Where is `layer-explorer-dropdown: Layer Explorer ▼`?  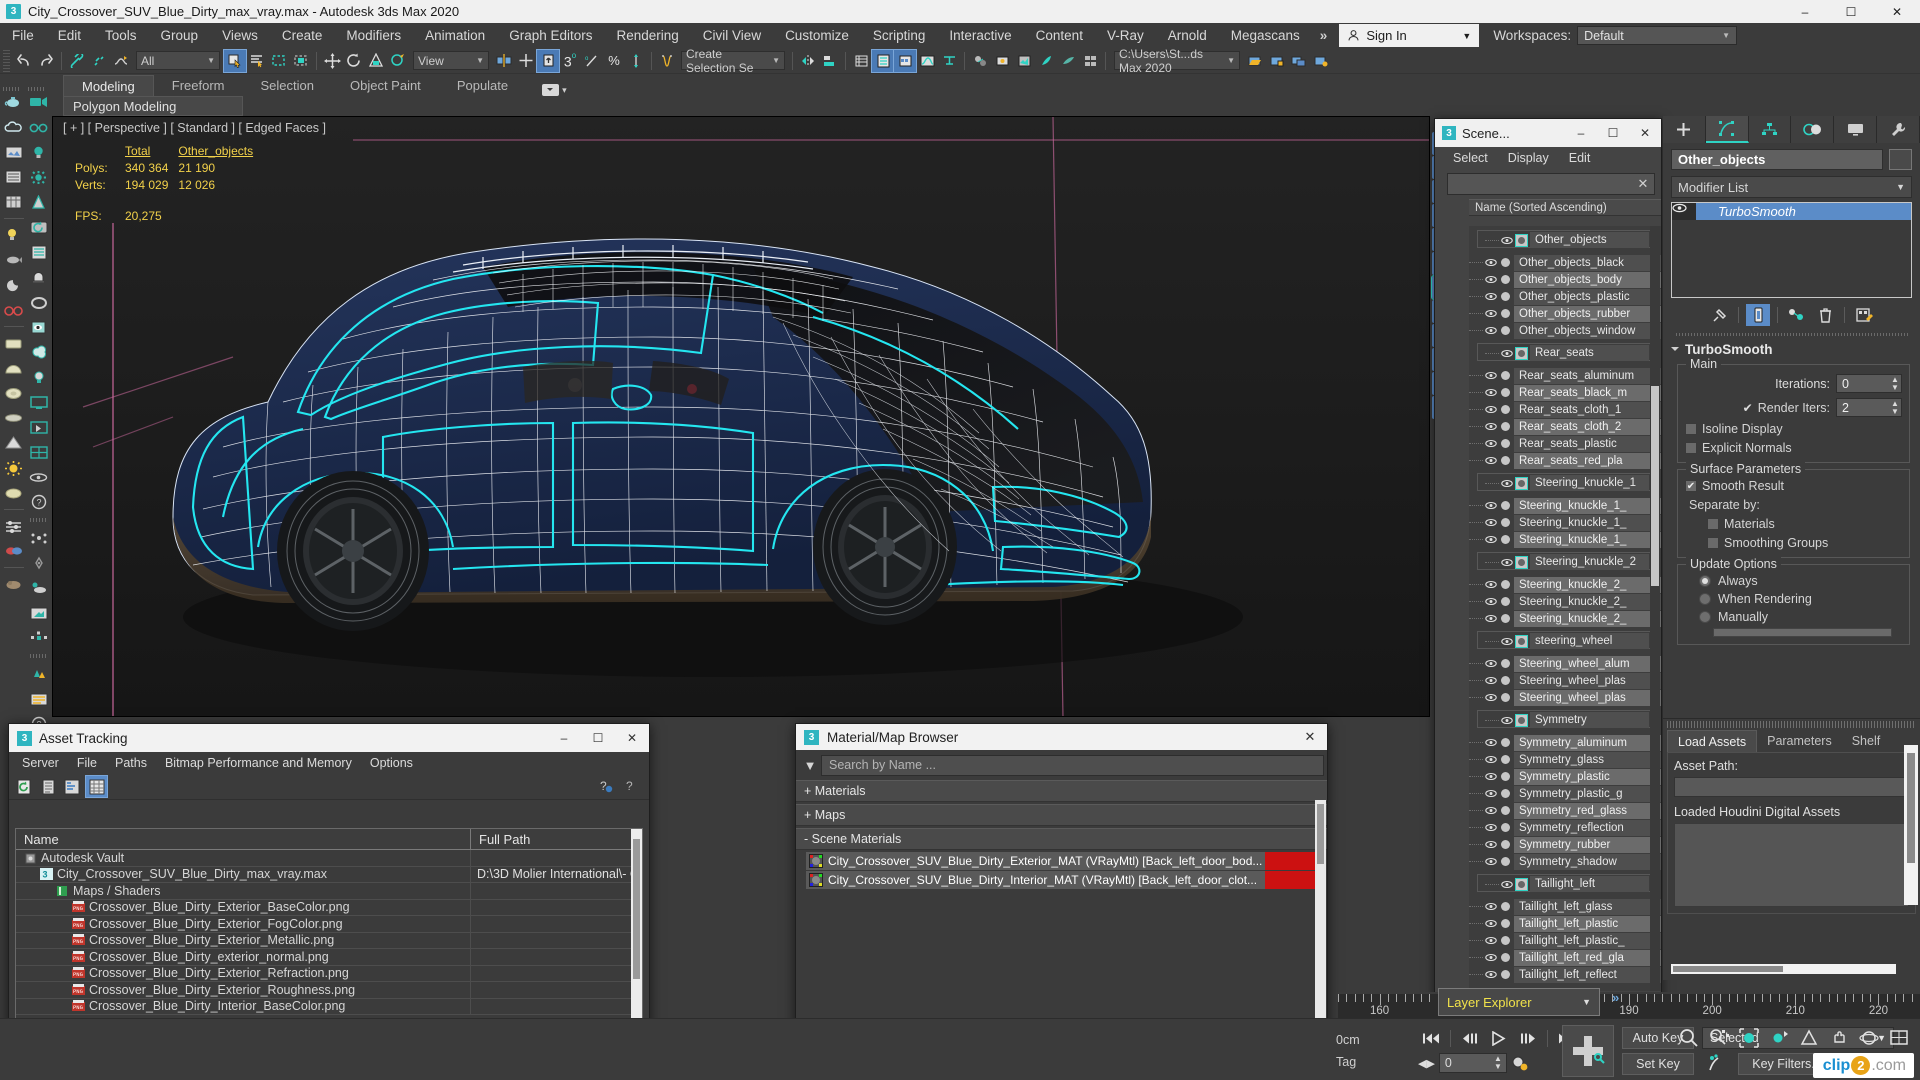 layer-explorer-dropdown: Layer Explorer ▼ is located at coordinates (1519, 1002).